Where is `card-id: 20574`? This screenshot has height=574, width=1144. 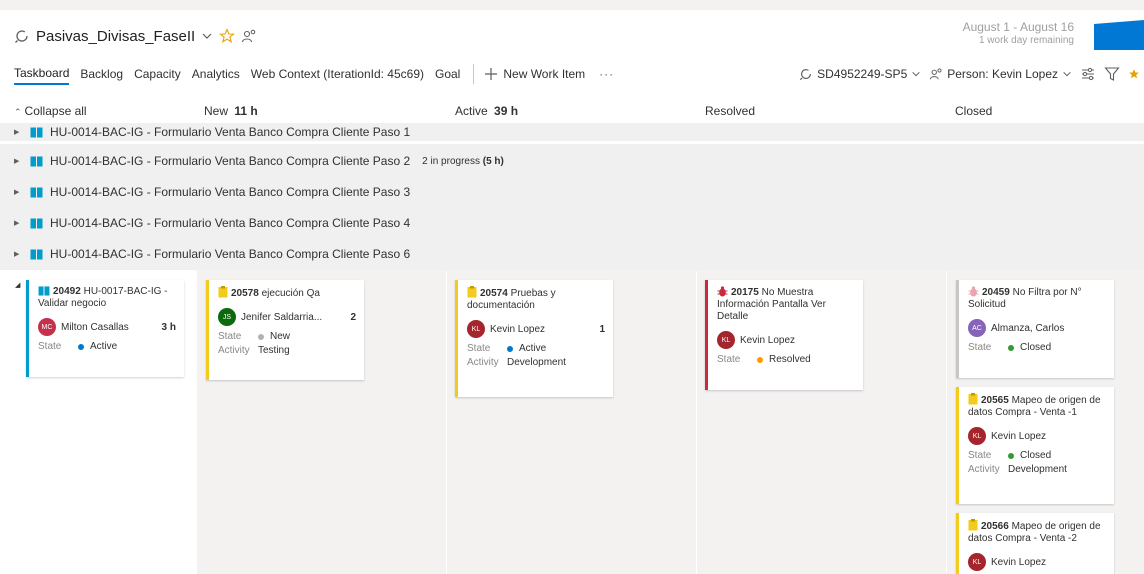
card-id: 20574 is located at coordinates (494, 293).